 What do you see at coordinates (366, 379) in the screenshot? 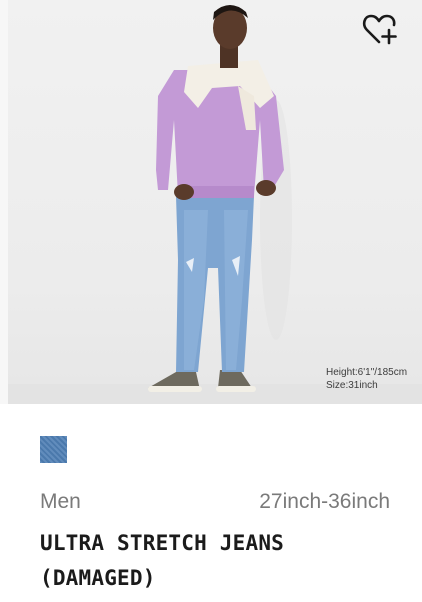
I see `model-info: Height:6'1"/185cm Size:31inch` at bounding box center [366, 379].